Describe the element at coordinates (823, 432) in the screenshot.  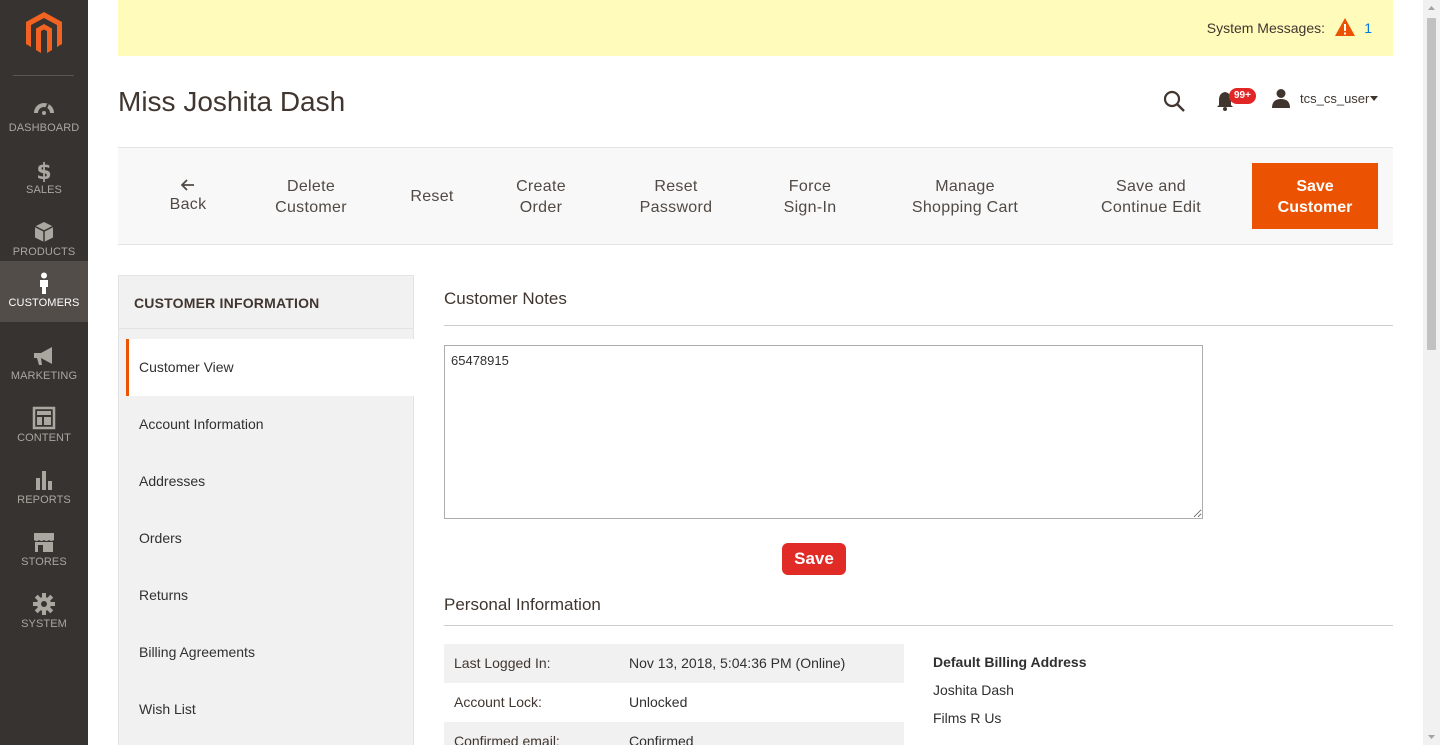
I see `customer-notes-textarea: 65478915` at that location.